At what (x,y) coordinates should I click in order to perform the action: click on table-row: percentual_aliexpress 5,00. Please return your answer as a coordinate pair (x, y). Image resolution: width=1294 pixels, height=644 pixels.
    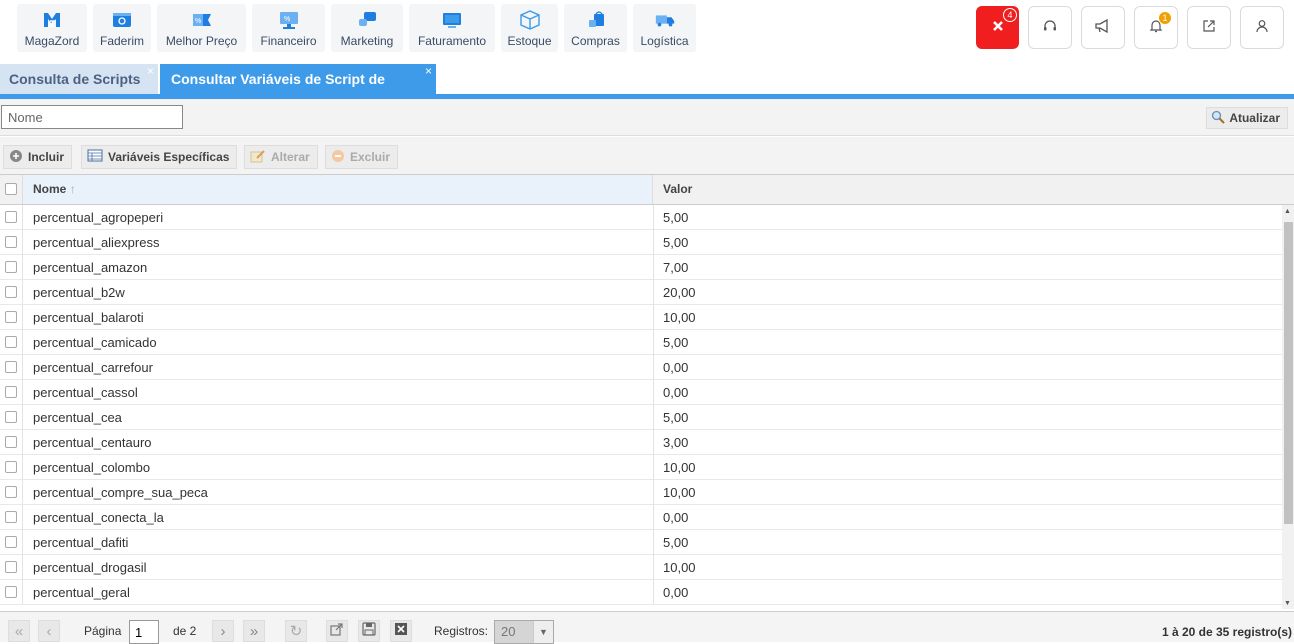
    Looking at the image, I should click on (641, 242).